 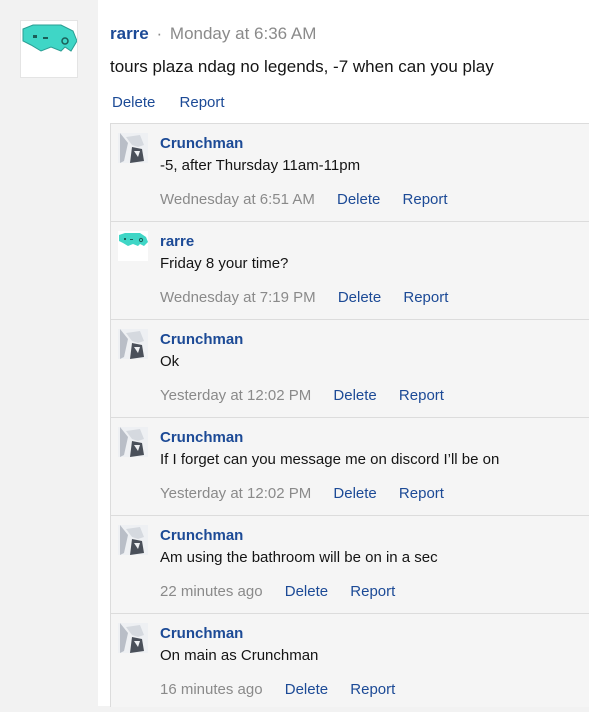 What do you see at coordinates (243, 33) in the screenshot?
I see `post-timestamp: Monday at 6:36 AM` at bounding box center [243, 33].